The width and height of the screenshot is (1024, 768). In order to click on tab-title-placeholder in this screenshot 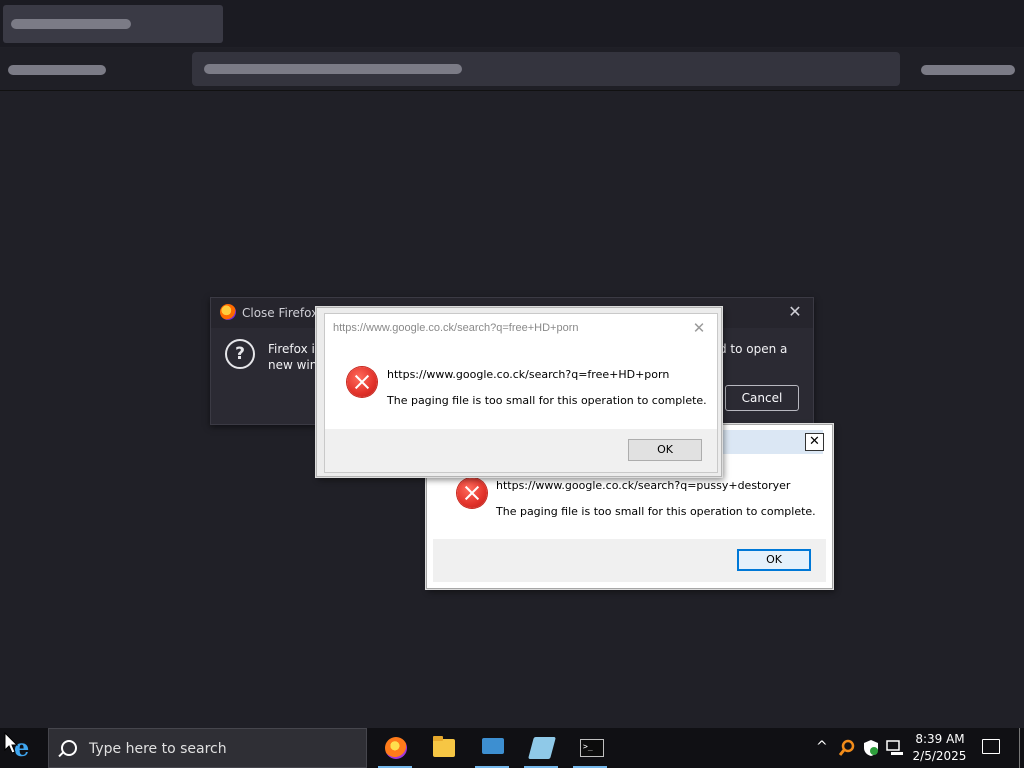, I will do `click(71, 24)`.